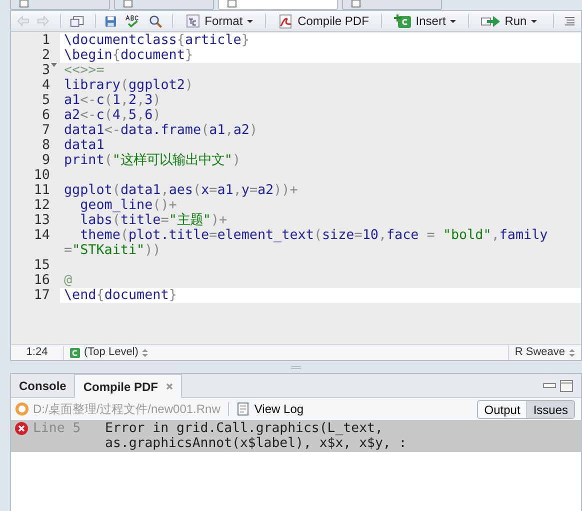 The height and width of the screenshot is (511, 582). I want to click on pdf-icon, so click(286, 21).